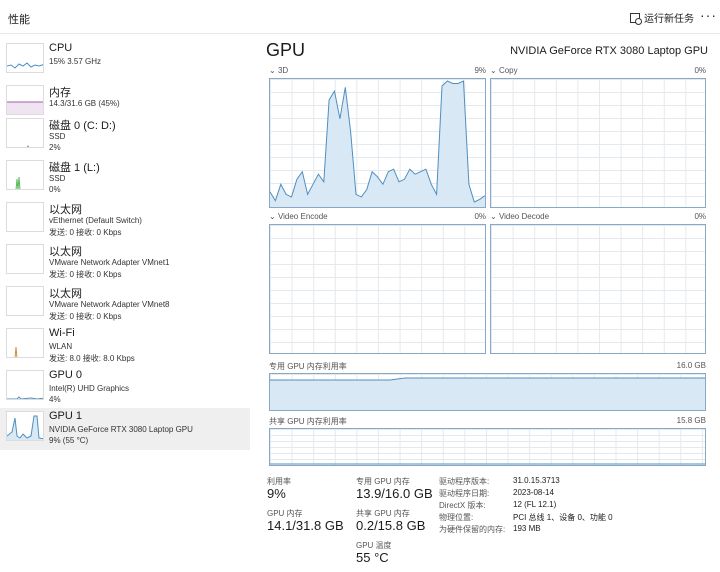  Describe the element at coordinates (25, 426) in the screenshot. I see `gpu-1-thumbnail` at that location.